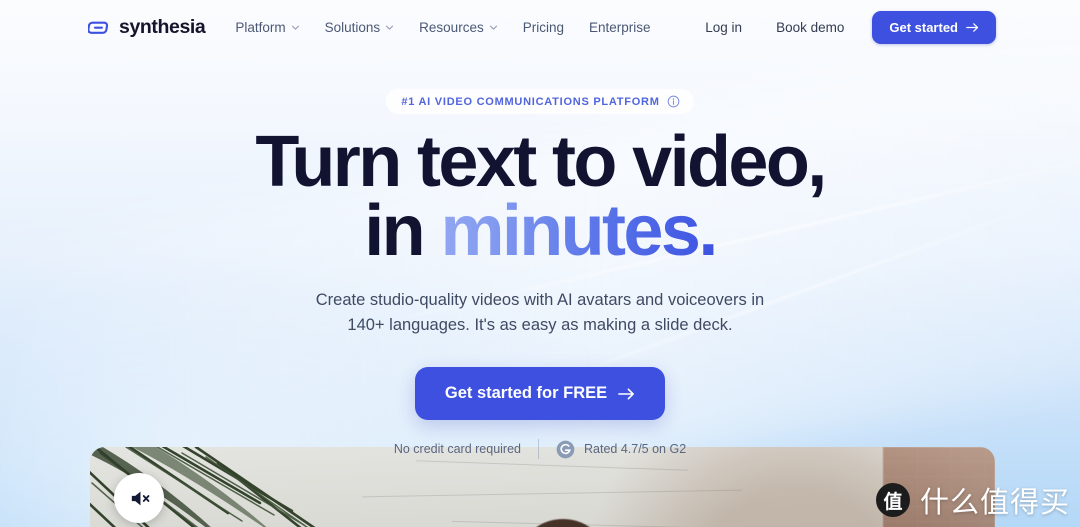  I want to click on nav-item-label: Resources, so click(451, 27).